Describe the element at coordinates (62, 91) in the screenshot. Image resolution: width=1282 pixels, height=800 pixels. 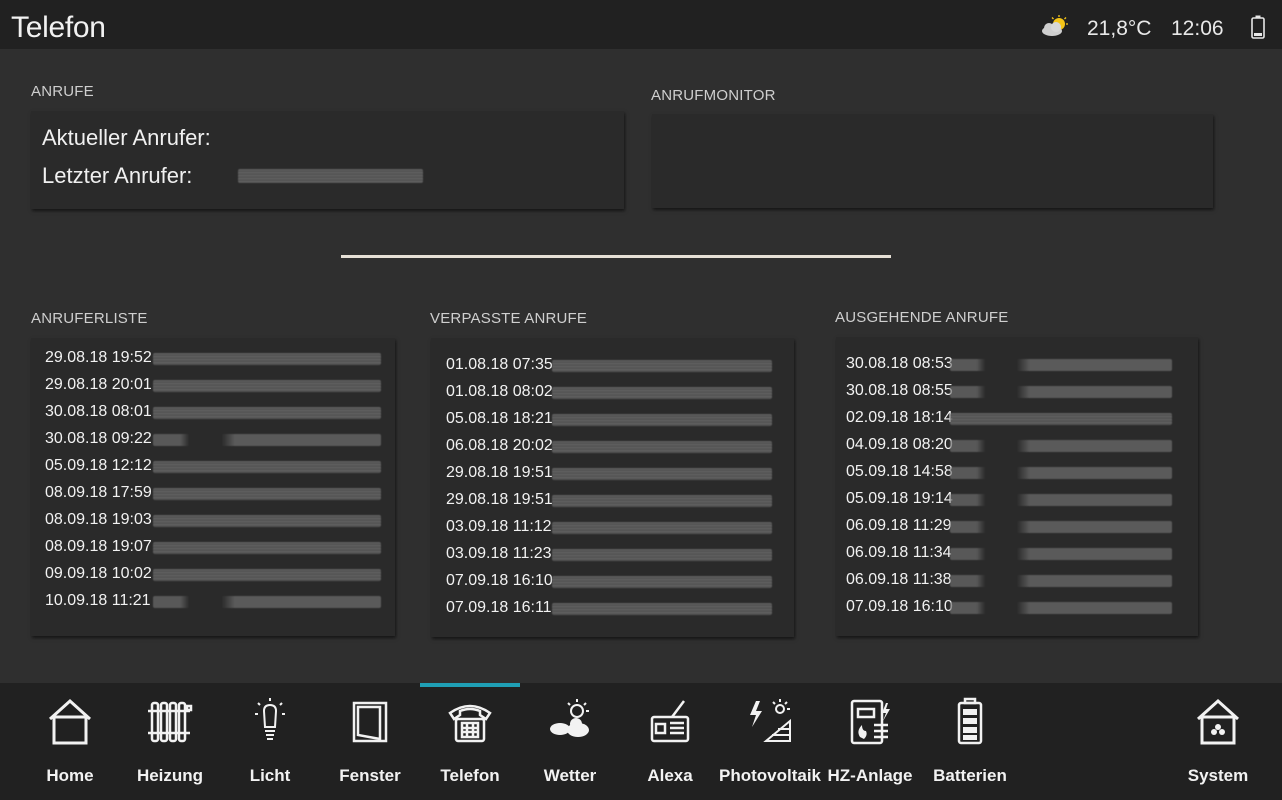
I see `section-label-anrufe: ANRUFE` at that location.